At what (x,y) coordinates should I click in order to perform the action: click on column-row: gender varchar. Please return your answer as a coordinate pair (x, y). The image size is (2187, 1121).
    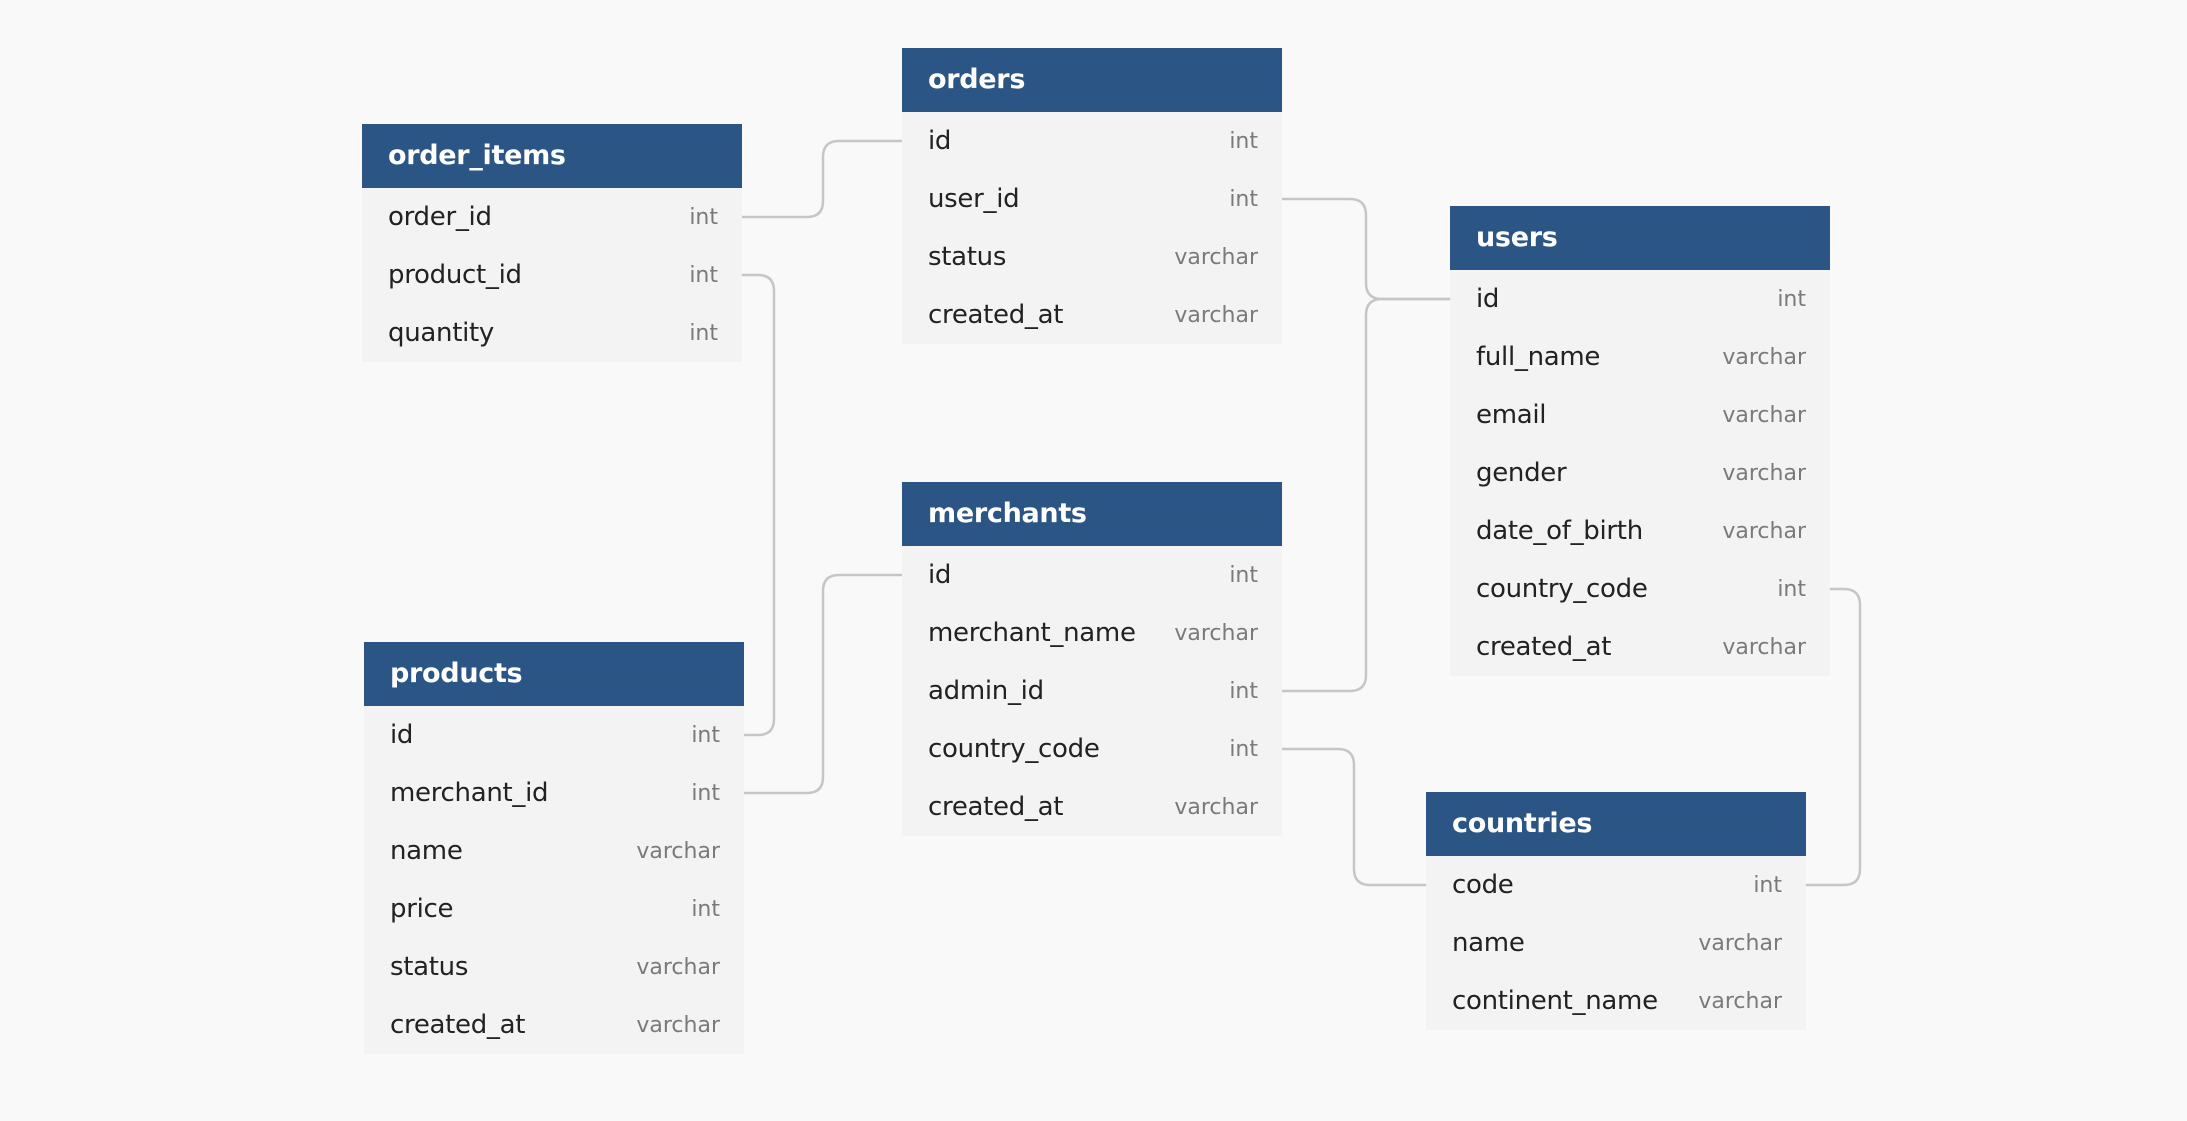
    Looking at the image, I should click on (1640, 473).